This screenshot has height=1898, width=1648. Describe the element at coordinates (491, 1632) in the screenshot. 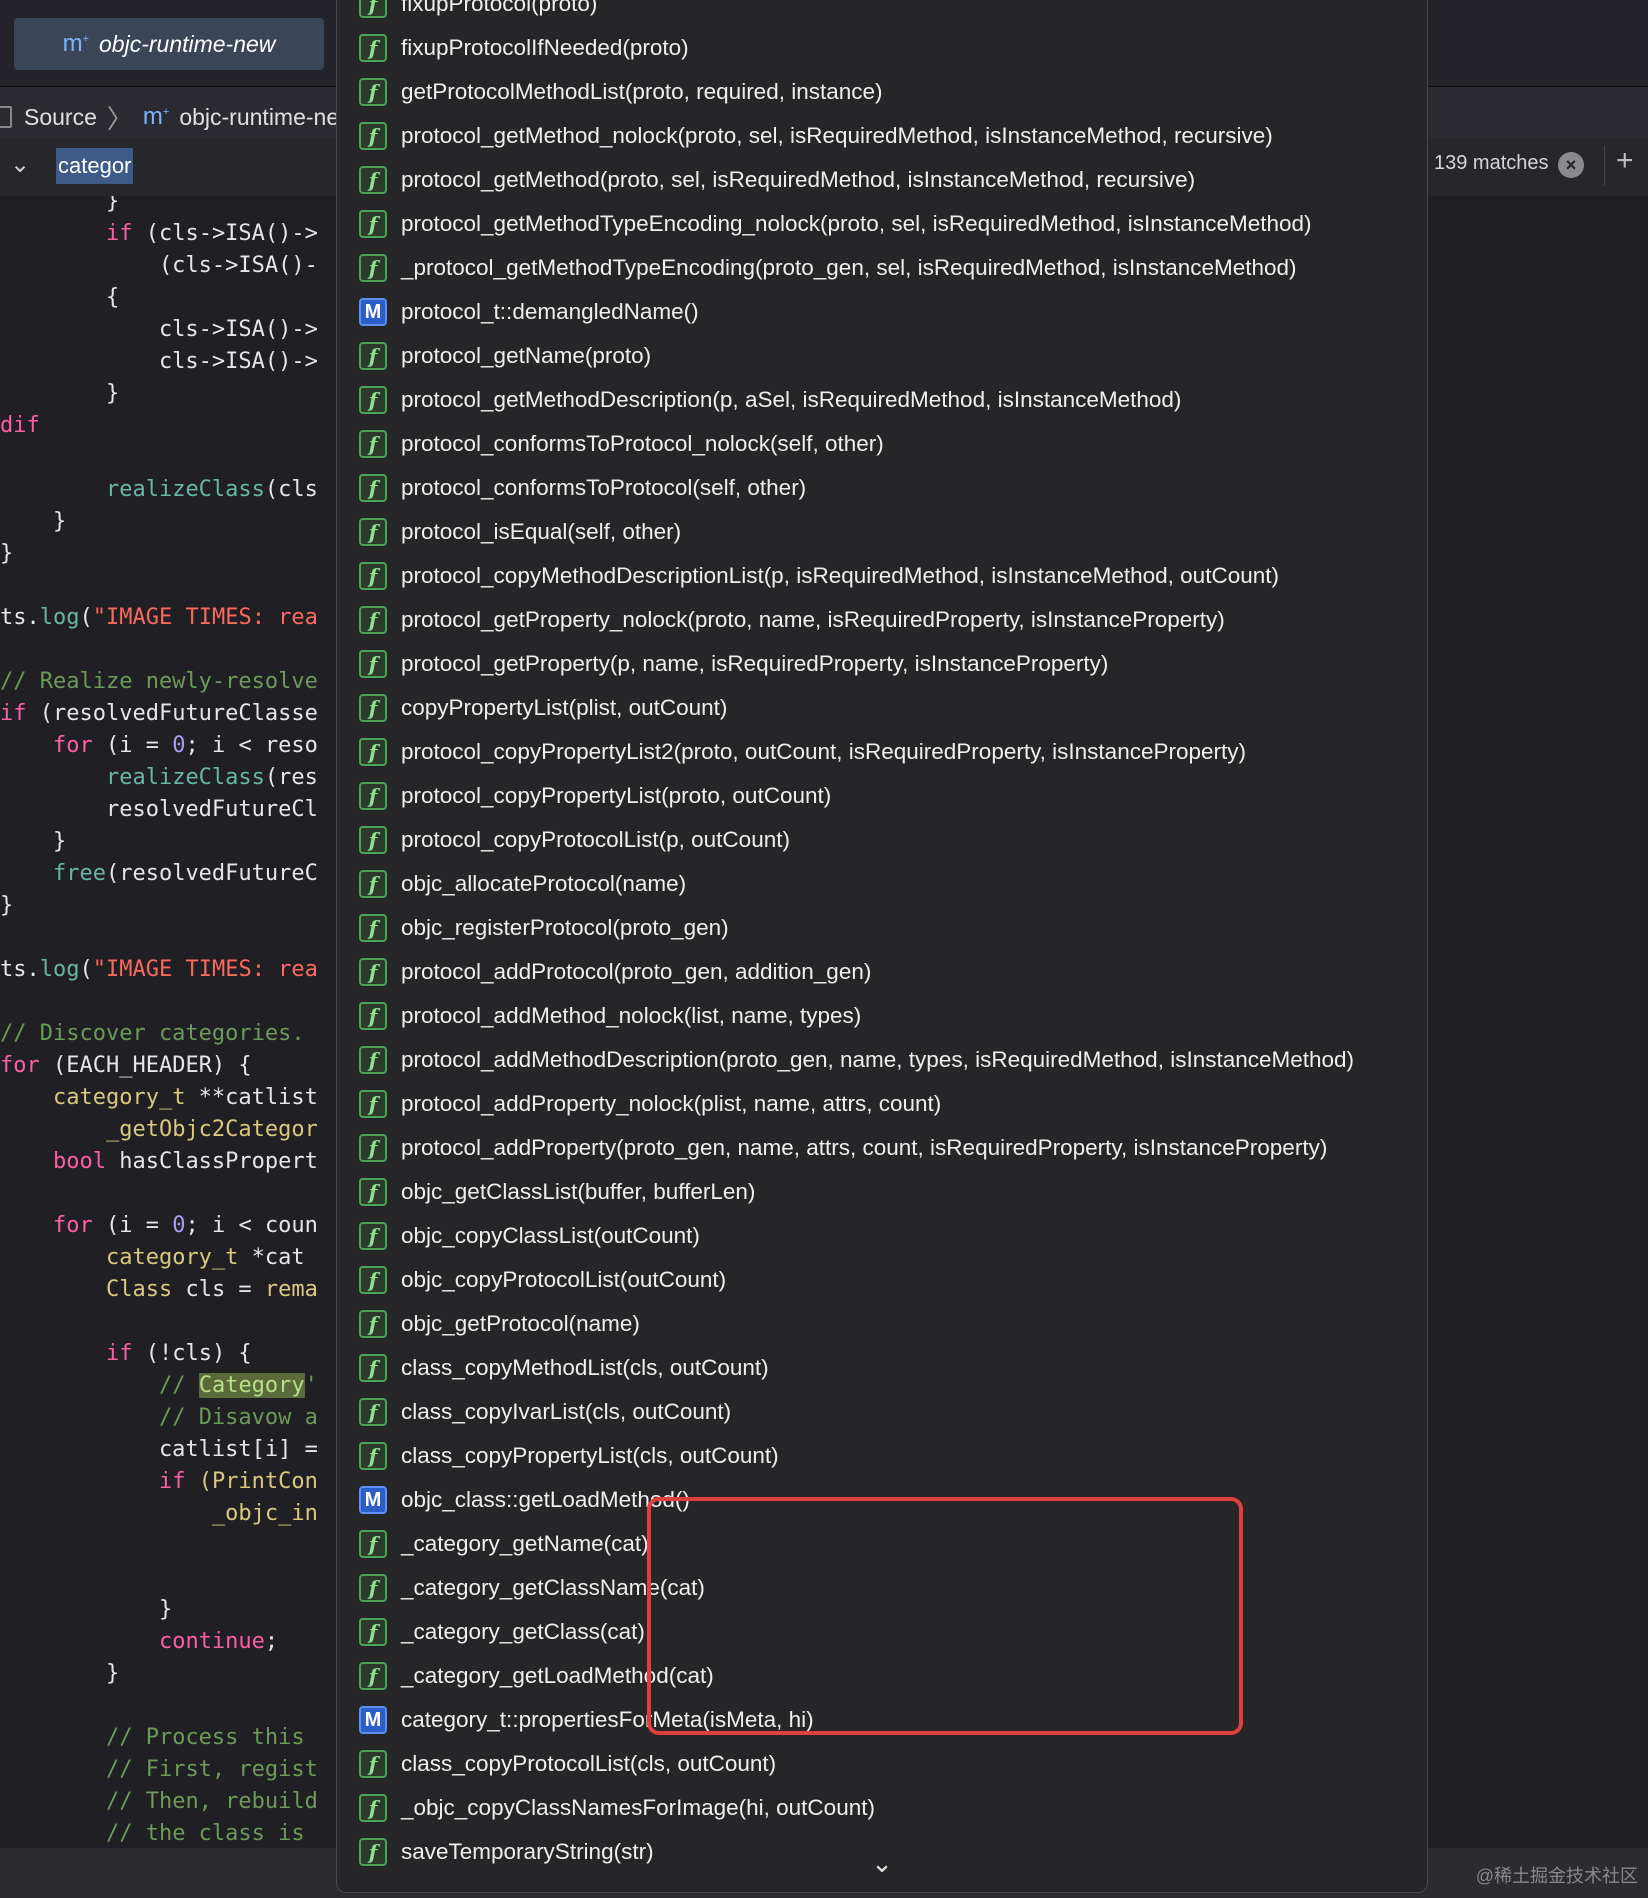

I see `completion-item: f _category_getClass(cat)` at that location.